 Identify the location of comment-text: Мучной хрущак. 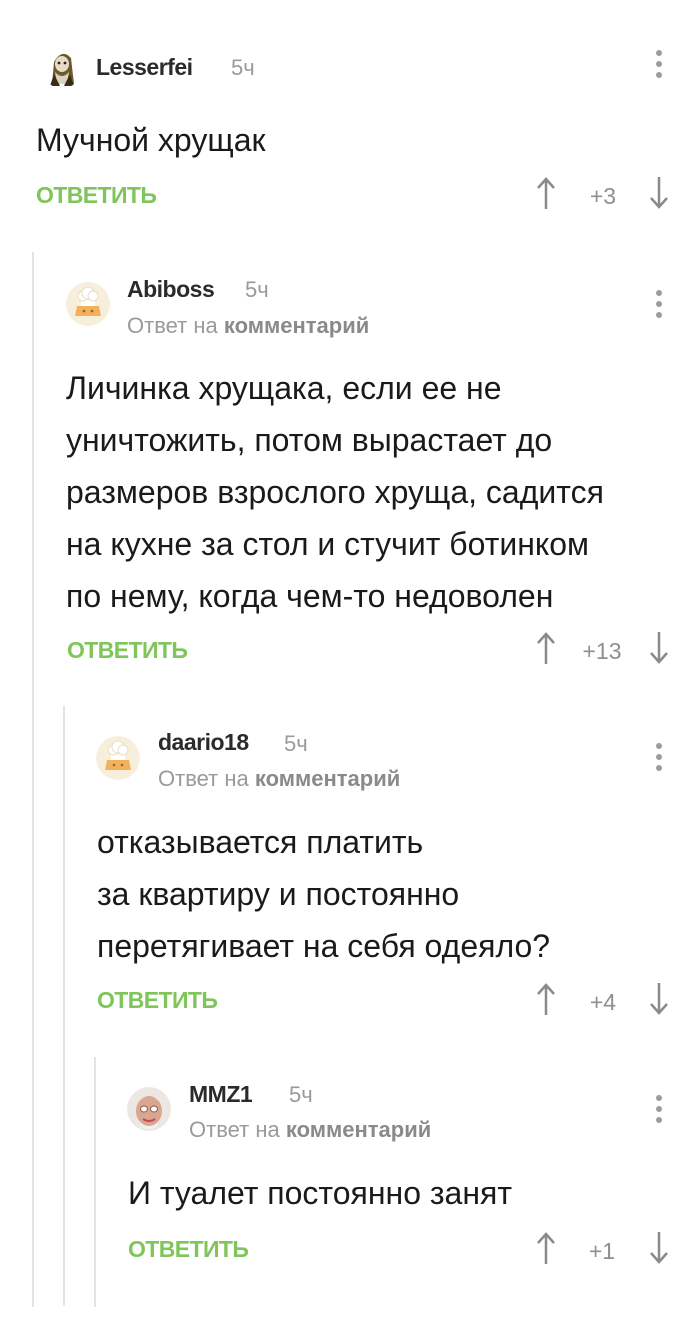
(151, 140).